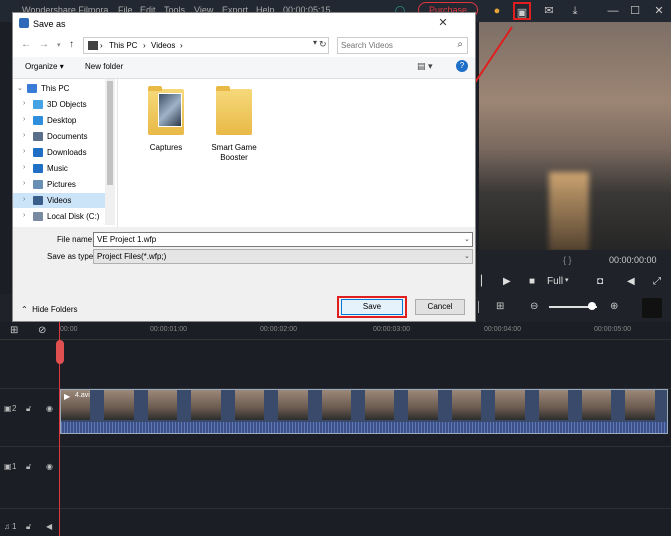  I want to click on mail-icon: ✉, so click(549, 11).